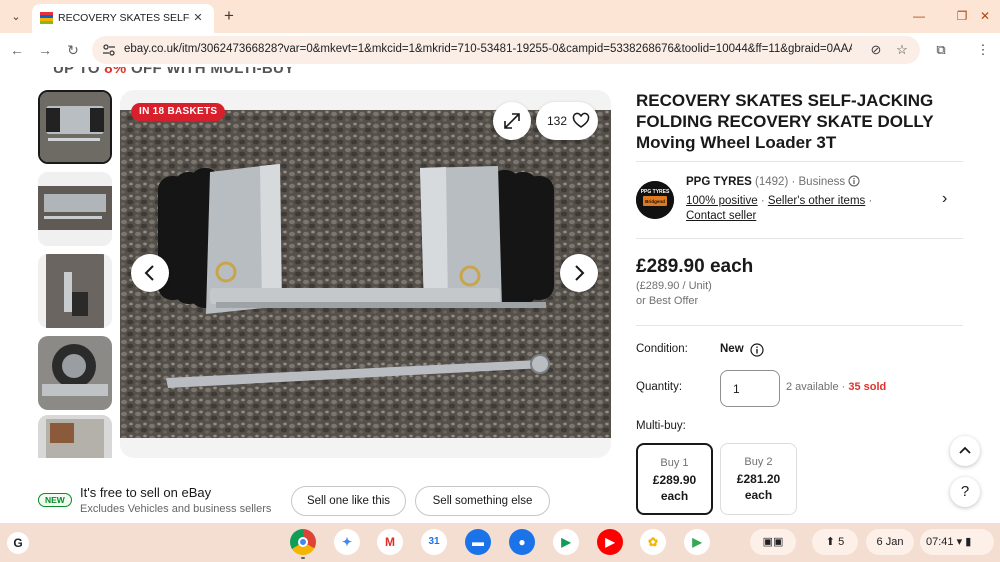 The width and height of the screenshot is (1000, 562). I want to click on expand-arrows-icon, so click(512, 121).